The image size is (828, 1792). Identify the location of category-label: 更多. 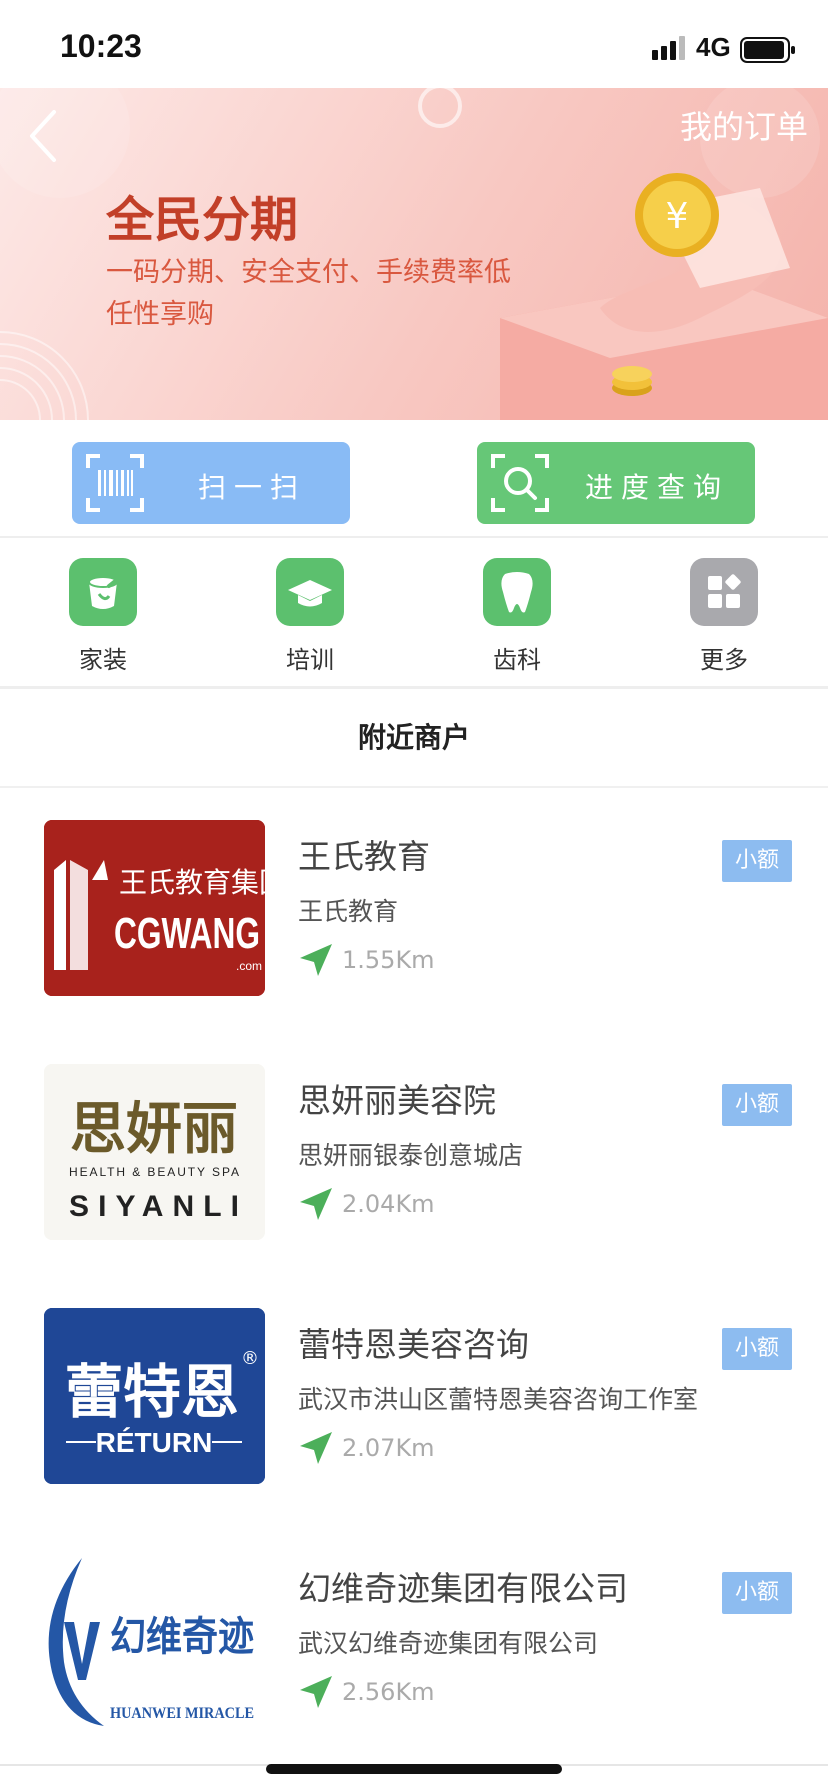
(724, 660).